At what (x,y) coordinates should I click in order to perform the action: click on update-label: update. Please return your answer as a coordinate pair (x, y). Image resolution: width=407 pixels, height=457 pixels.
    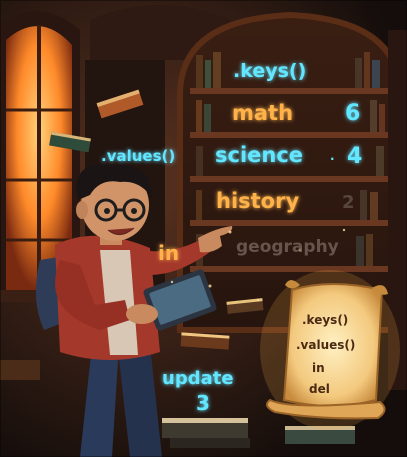
    Looking at the image, I should click on (198, 378).